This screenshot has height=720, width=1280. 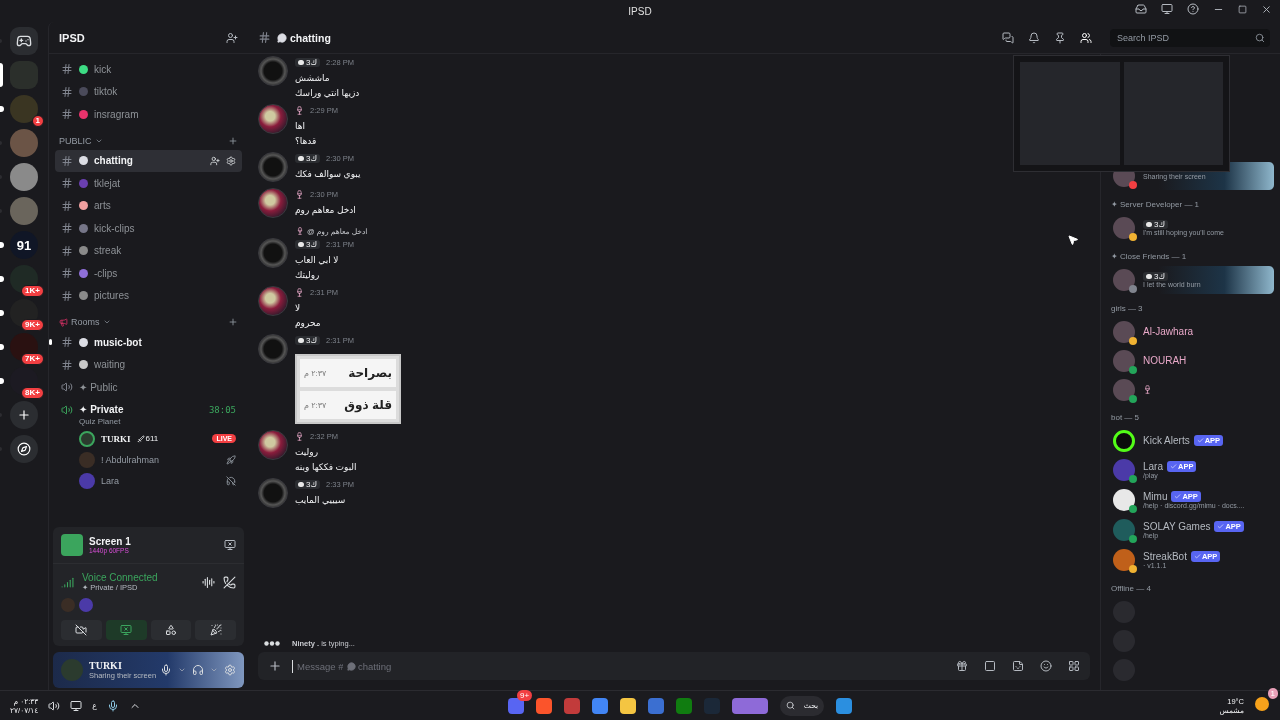 What do you see at coordinates (110, 541) in the screenshot?
I see `stream-title: Screen 1` at bounding box center [110, 541].